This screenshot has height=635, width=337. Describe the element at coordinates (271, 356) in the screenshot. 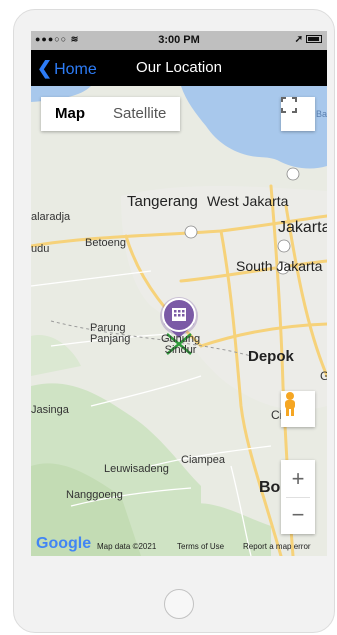

I see `place-label-depok: Depok` at that location.